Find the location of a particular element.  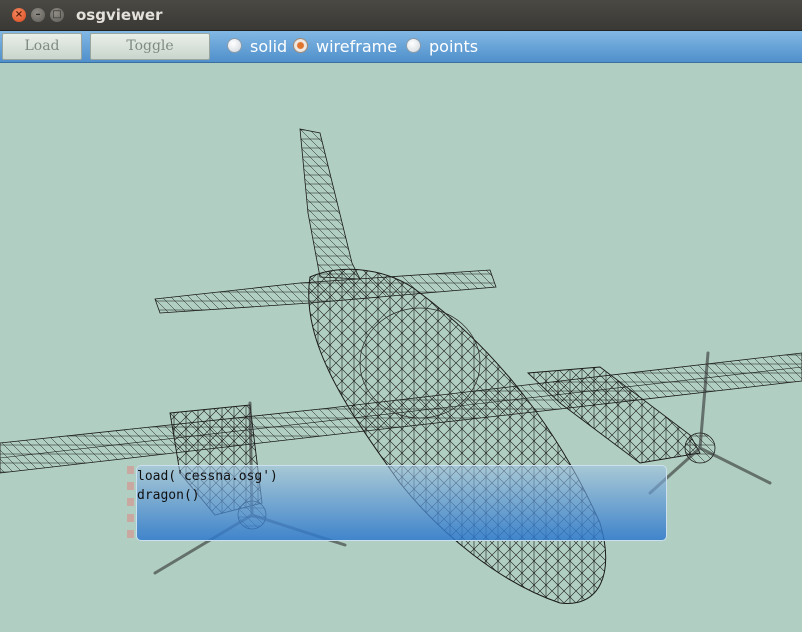

toolbar: Load scene Toggle fullscreen is located at coordinates (401, 55).